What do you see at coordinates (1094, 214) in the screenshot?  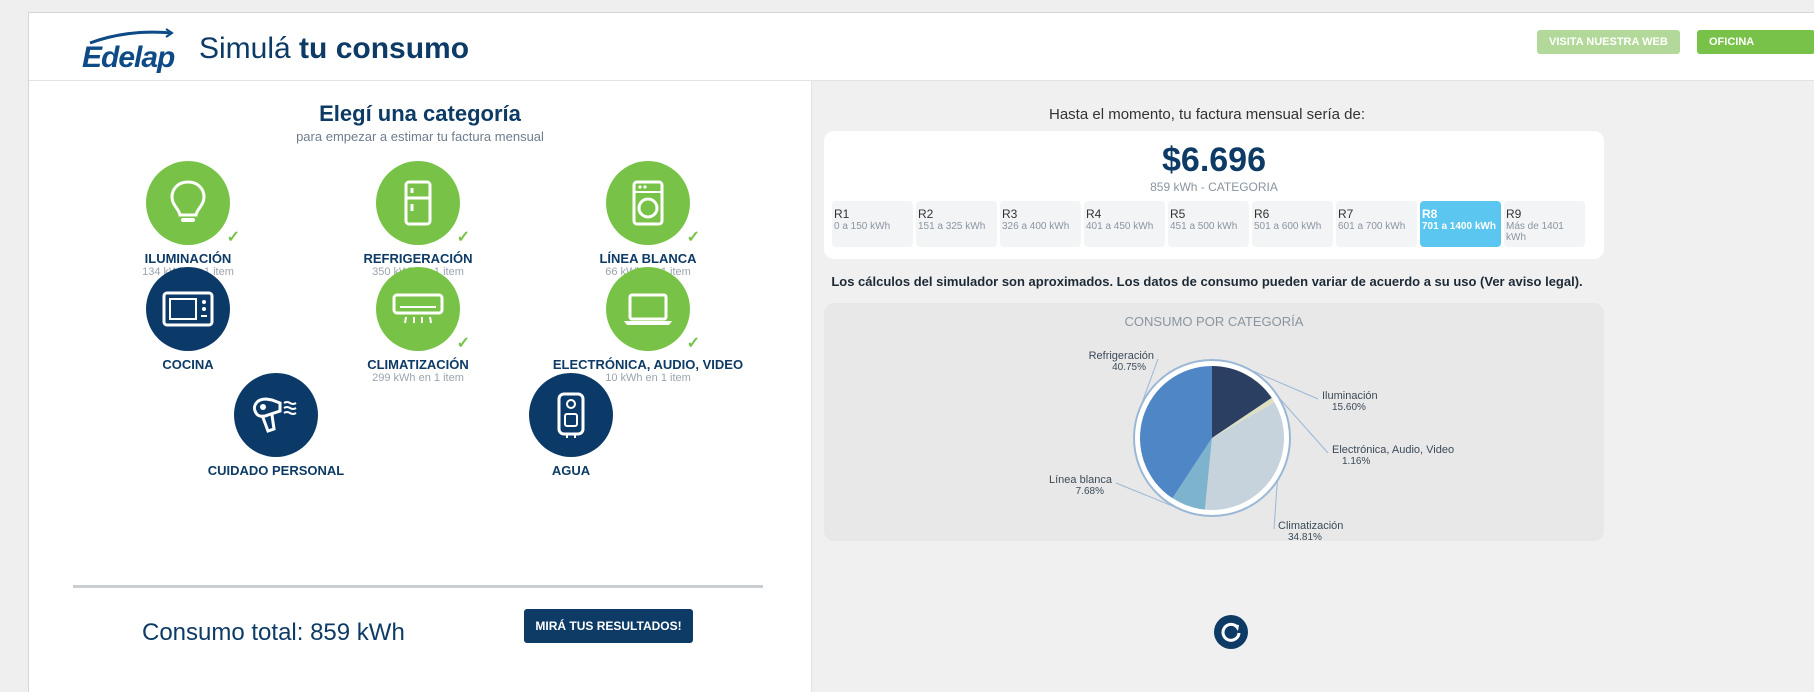 I see `range-code: R4` at bounding box center [1094, 214].